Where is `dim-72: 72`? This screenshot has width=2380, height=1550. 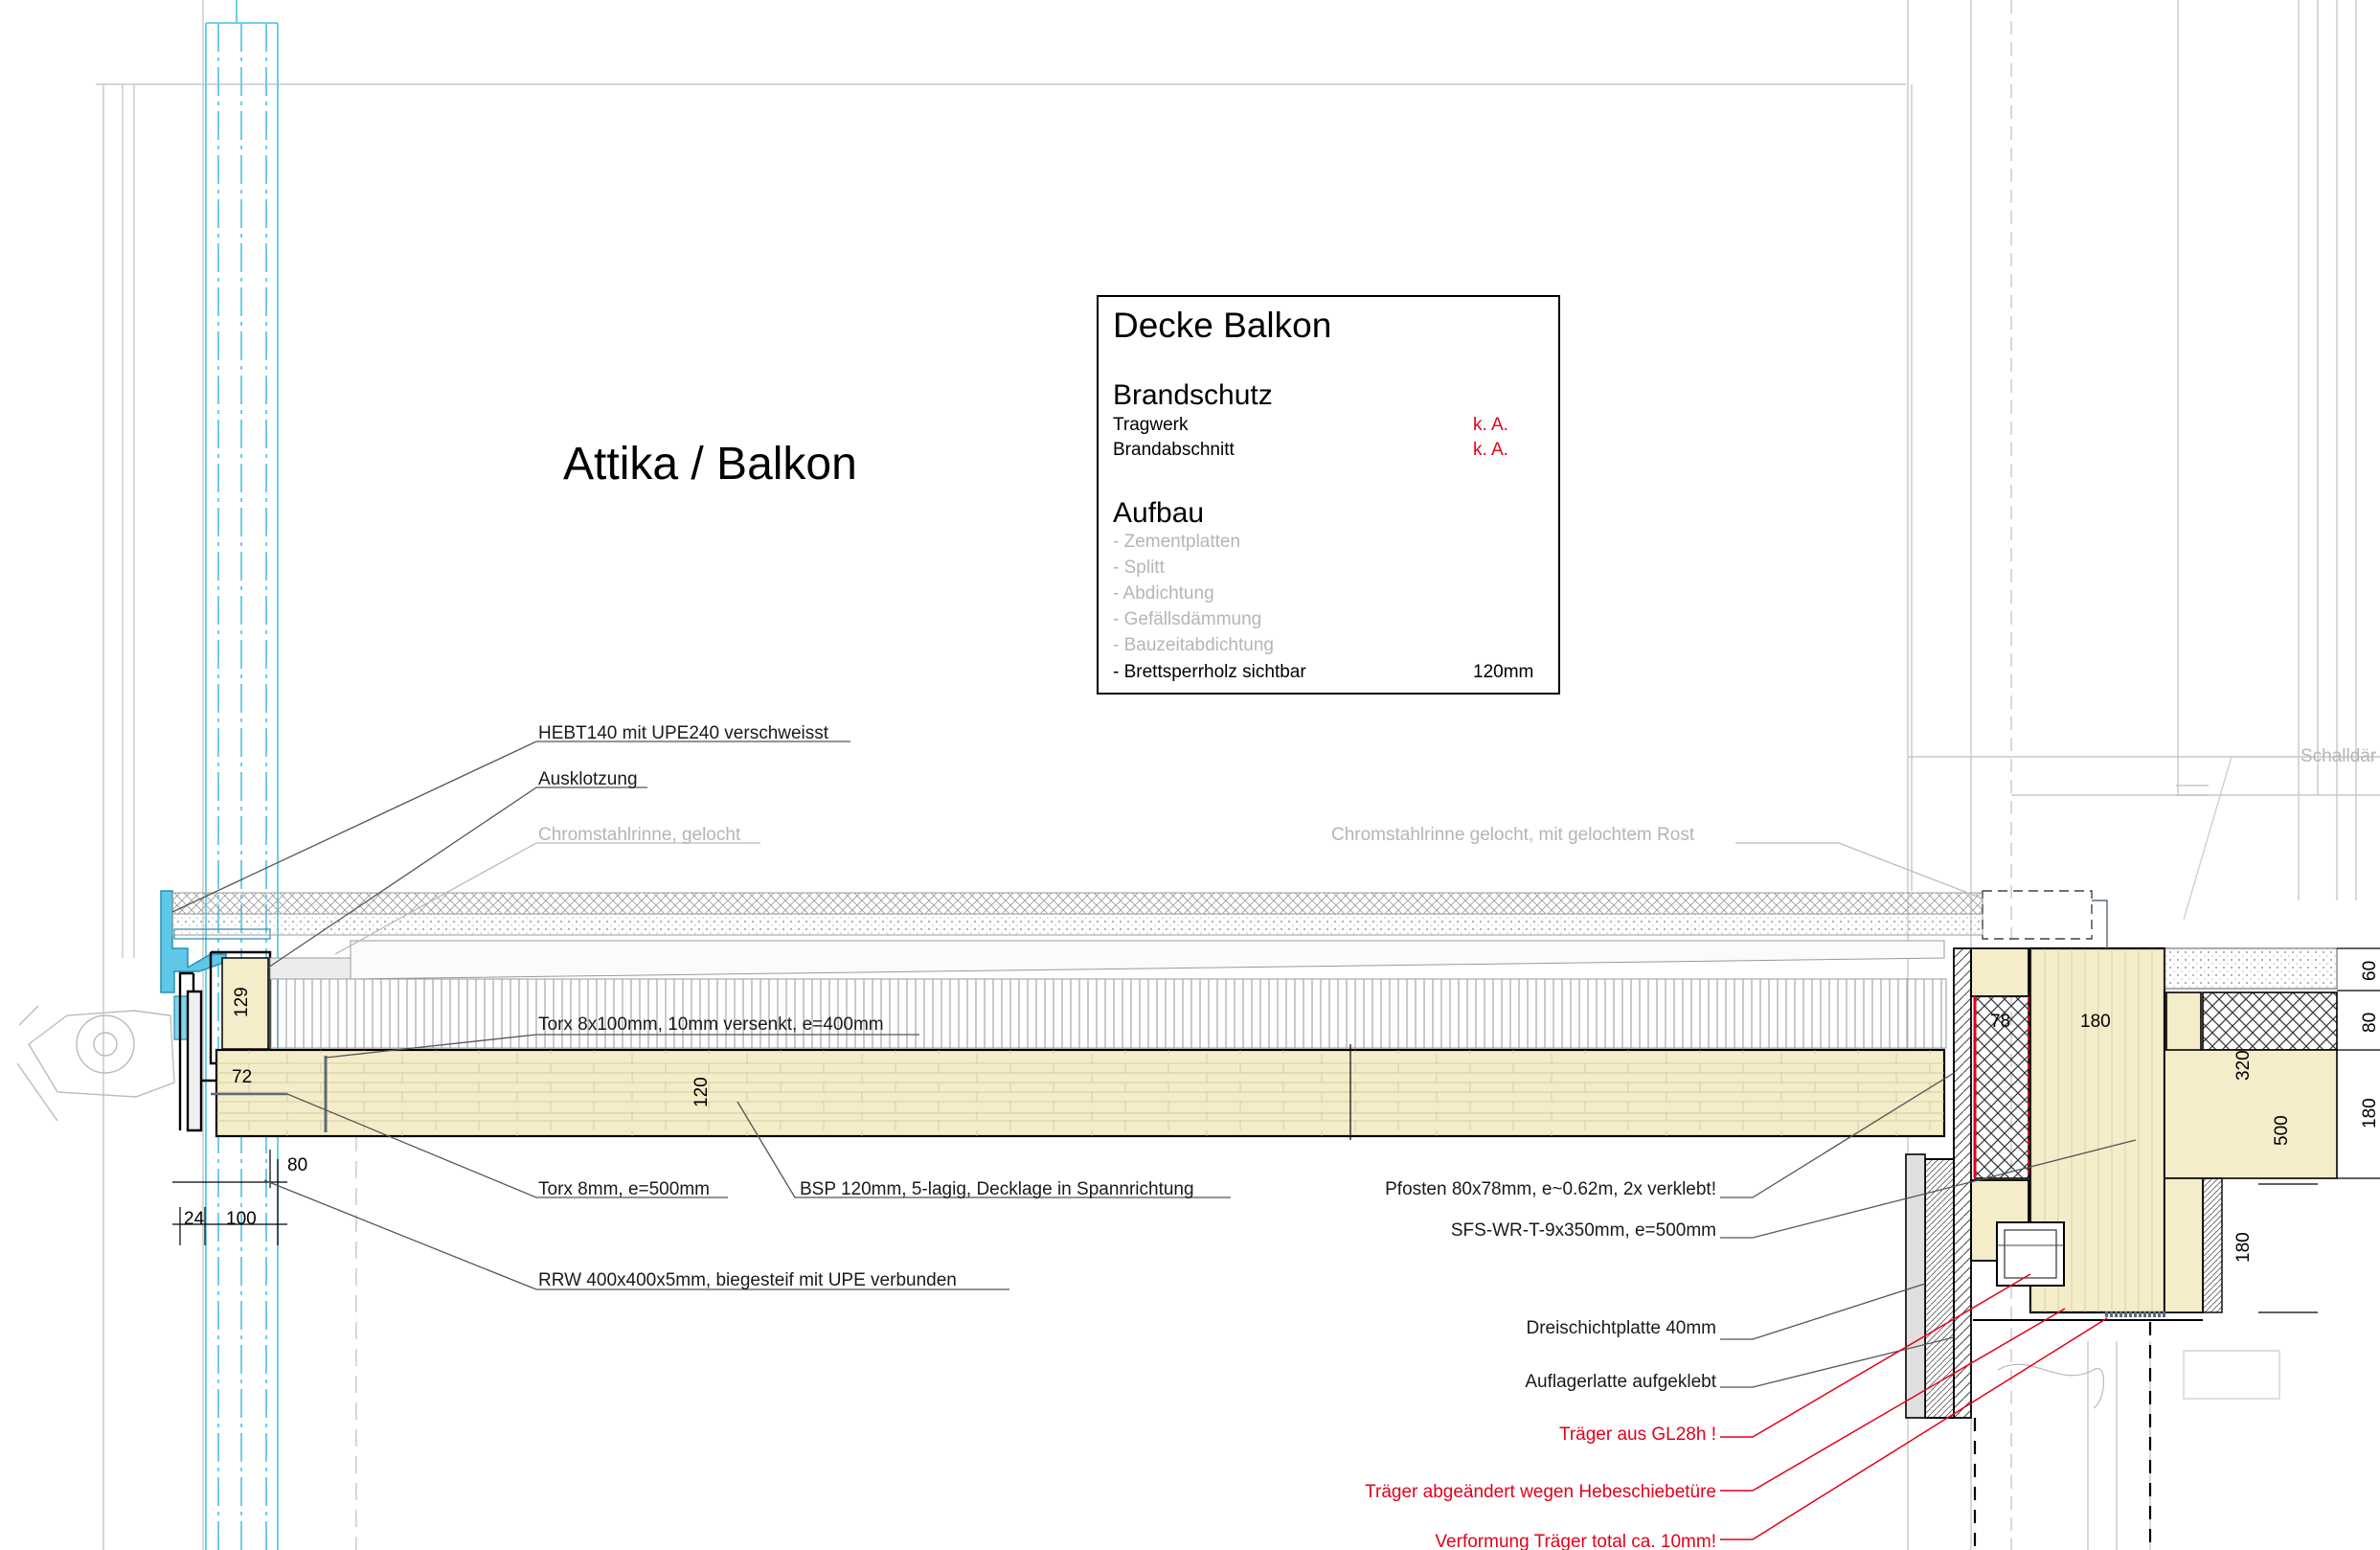
dim-72: 72 is located at coordinates (242, 1077).